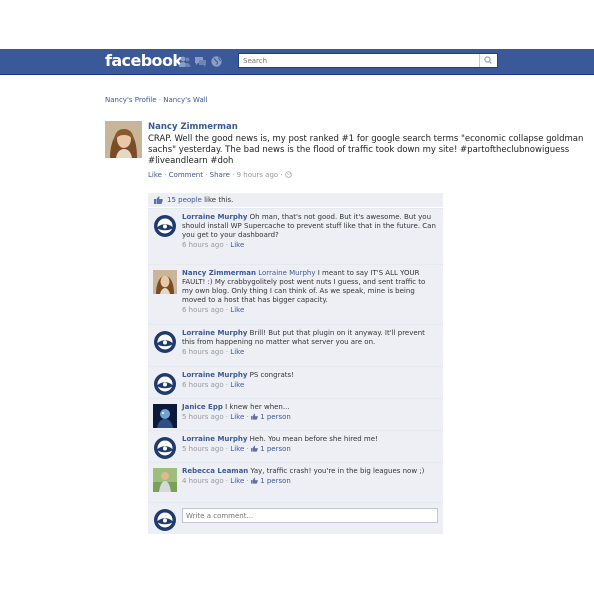 The height and width of the screenshot is (594, 594). I want to click on breadcrumb-profile-link: Nancy's Profile, so click(131, 100).